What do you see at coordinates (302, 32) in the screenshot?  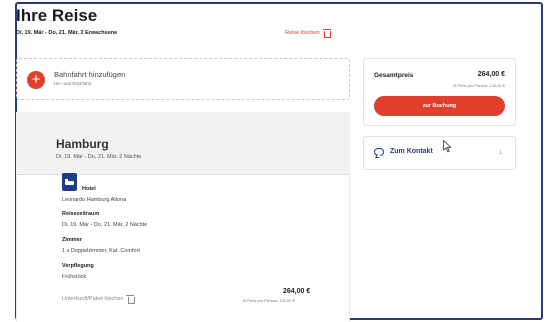 I see `delete-trip-label: Reise löschen` at bounding box center [302, 32].